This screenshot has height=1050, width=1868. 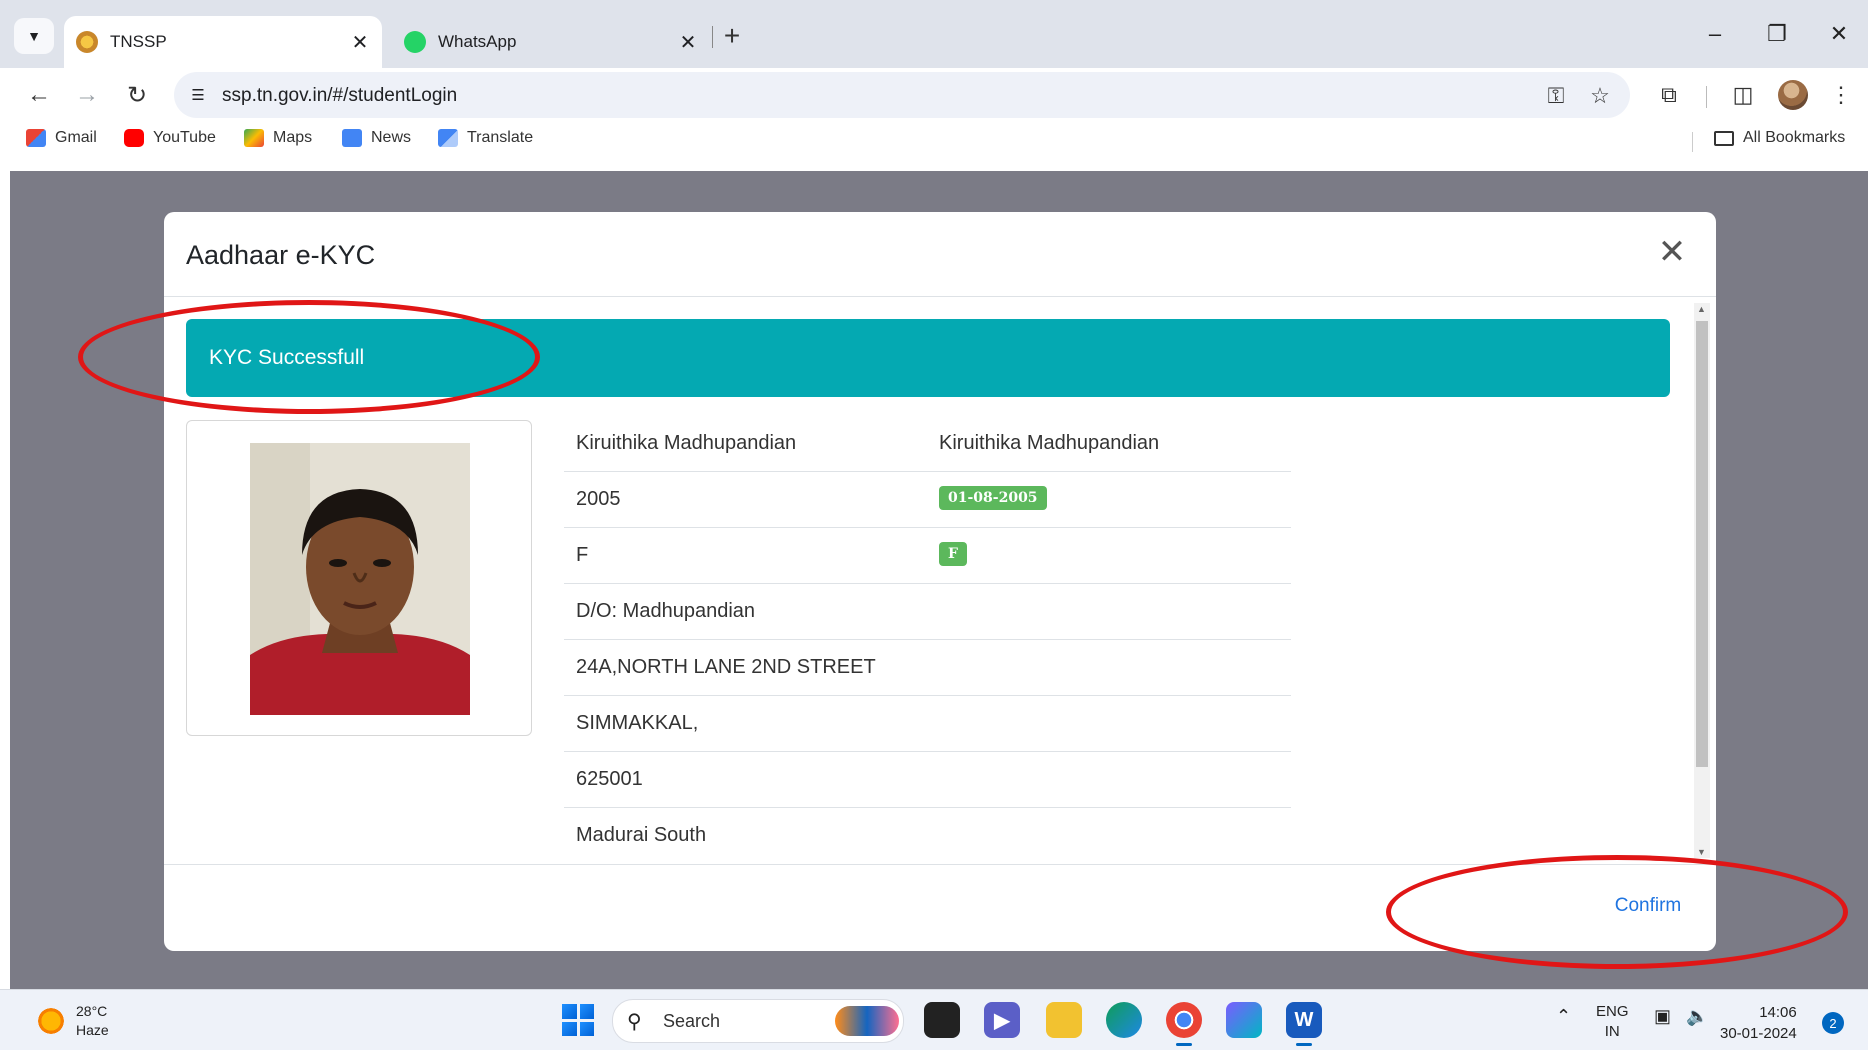 I want to click on region-code: IN, so click(x=1612, y=1031).